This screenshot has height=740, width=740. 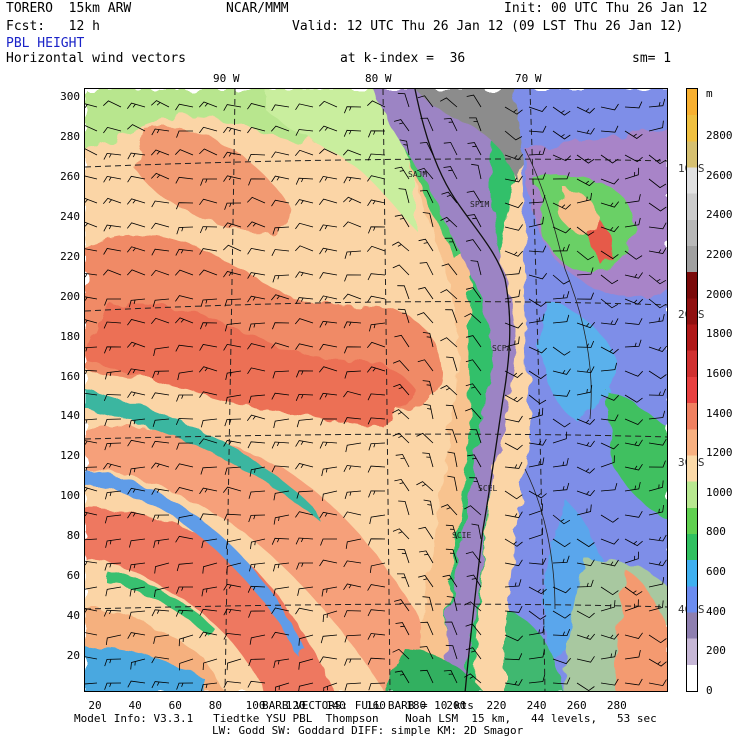 What do you see at coordinates (496, 705) in the screenshot?
I see `x-tick: 220` at bounding box center [496, 705].